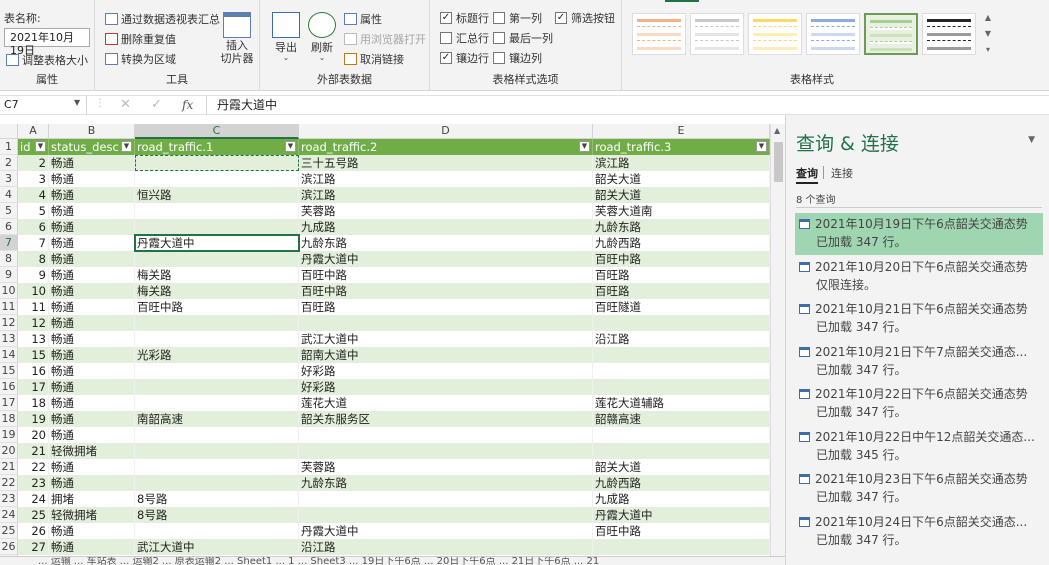  I want to click on vertical-scrollbar: ▲, so click(777, 344).